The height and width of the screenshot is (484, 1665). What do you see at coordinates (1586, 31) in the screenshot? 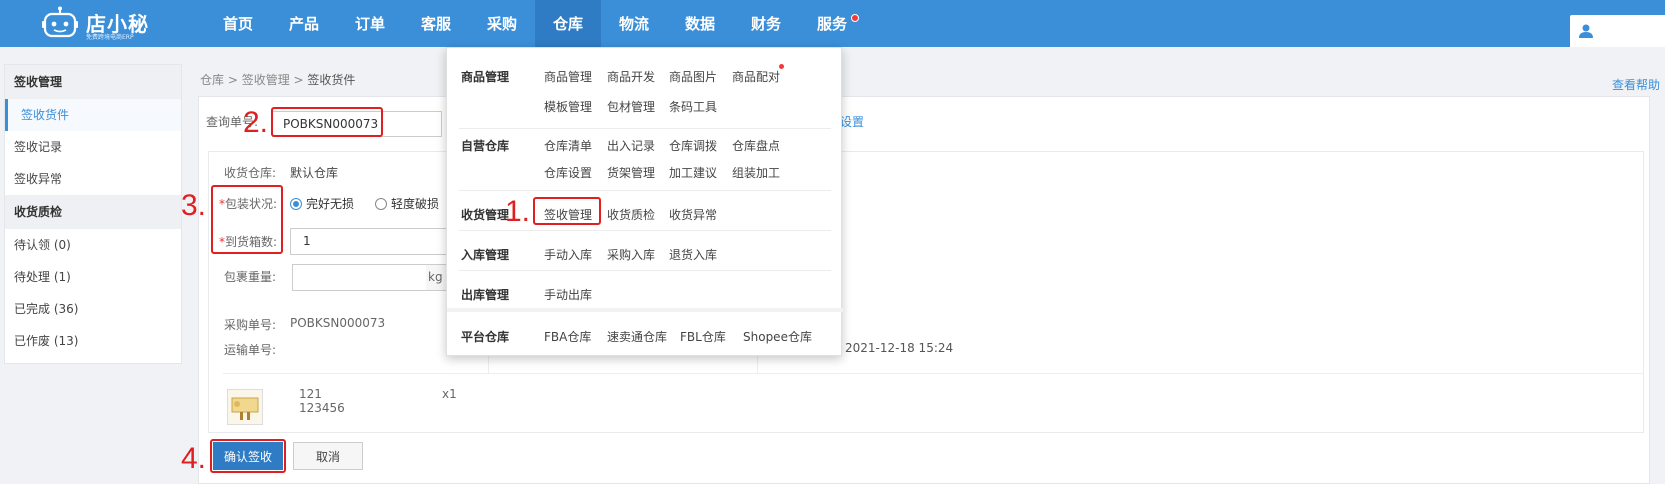
I see `user-icon` at bounding box center [1586, 31].